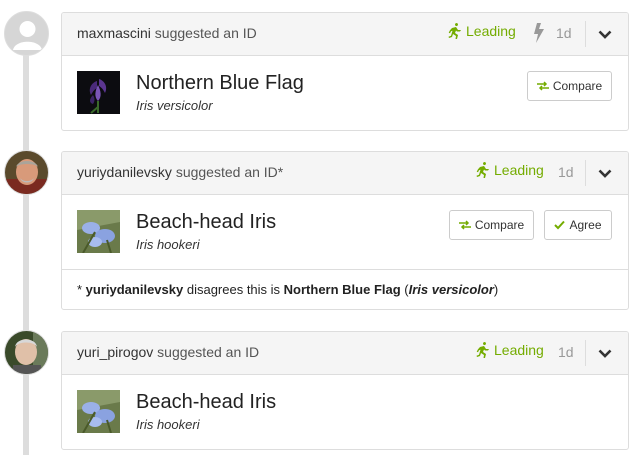  Describe the element at coordinates (26, 33) in the screenshot. I see `default-avatar-icon` at that location.